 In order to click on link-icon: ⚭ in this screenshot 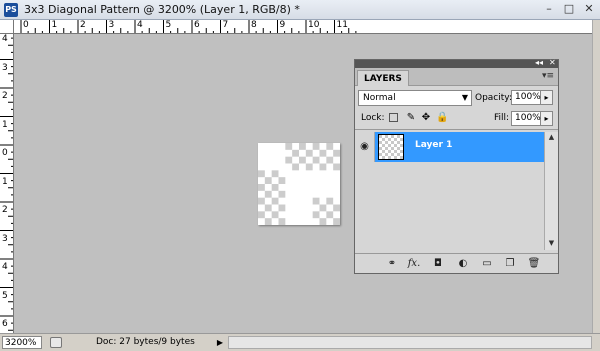, I will do `click(392, 263)`.